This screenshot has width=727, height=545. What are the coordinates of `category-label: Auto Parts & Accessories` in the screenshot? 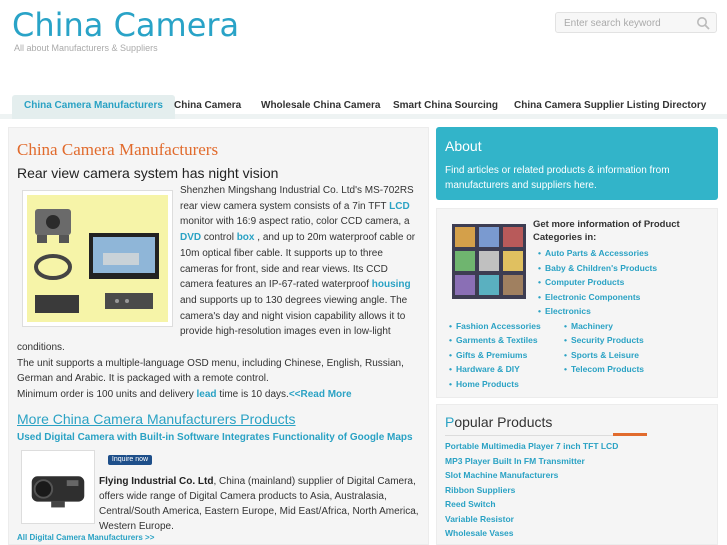 It's located at (596, 253).